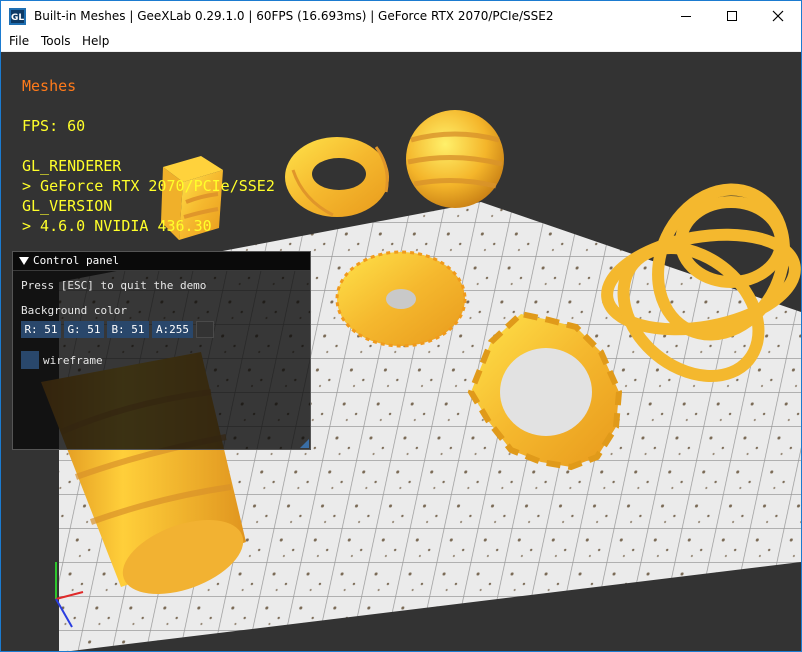 The image size is (802, 652). I want to click on wireframe-label: wireframe, so click(73, 360).